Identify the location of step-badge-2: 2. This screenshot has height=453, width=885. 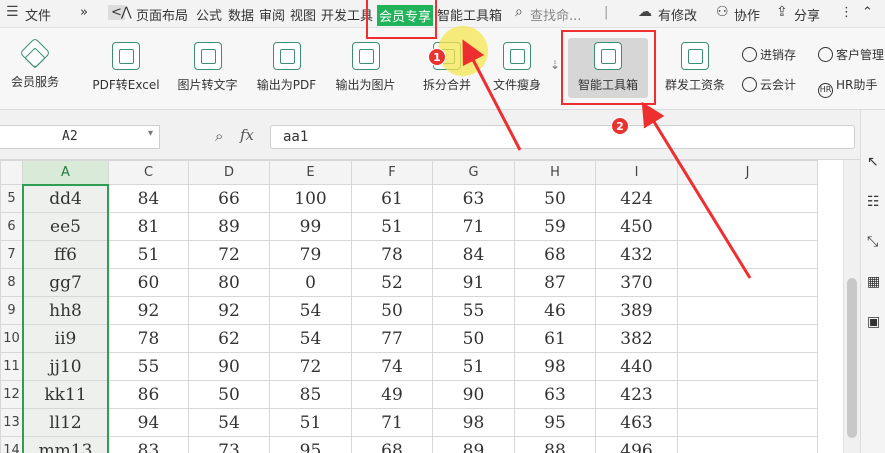
(620, 126).